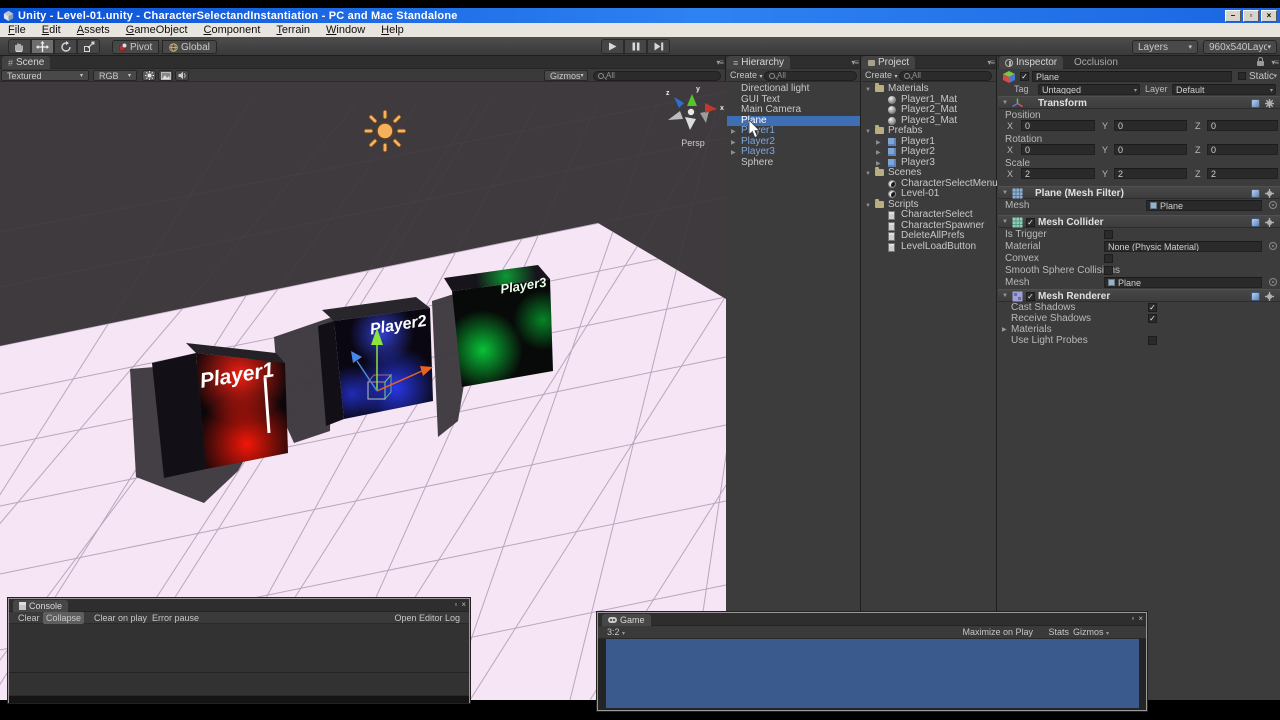  What do you see at coordinates (232, 30) in the screenshot?
I see `menu-component: Component` at bounding box center [232, 30].